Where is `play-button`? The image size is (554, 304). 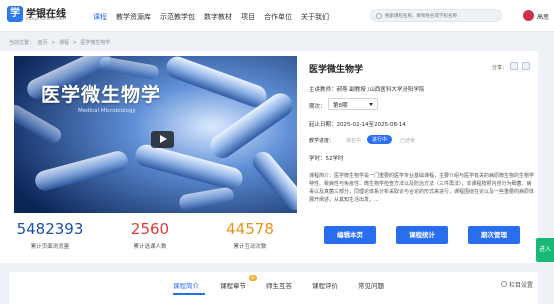 play-button is located at coordinates (162, 139).